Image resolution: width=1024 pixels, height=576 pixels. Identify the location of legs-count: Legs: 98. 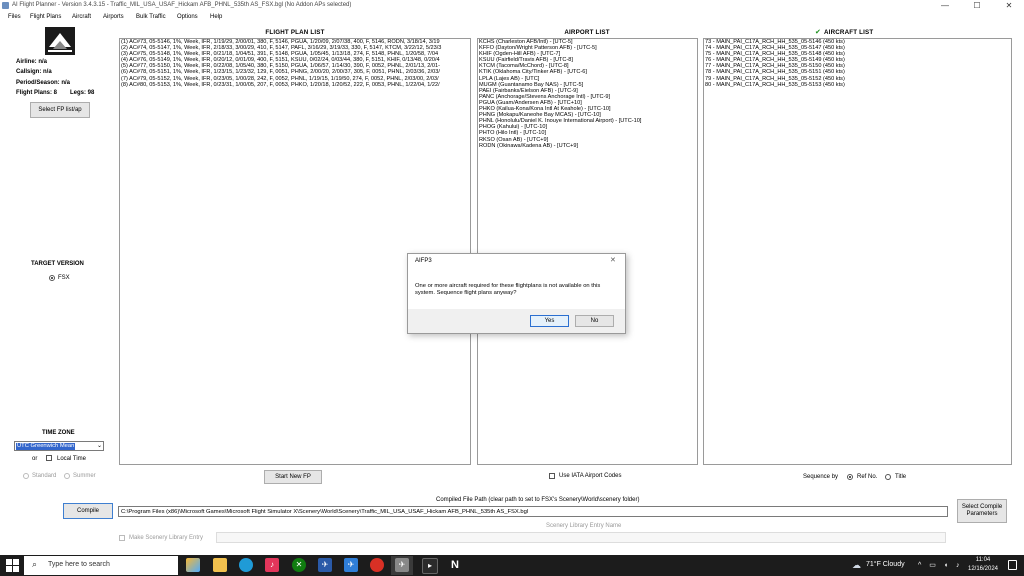
(82, 93).